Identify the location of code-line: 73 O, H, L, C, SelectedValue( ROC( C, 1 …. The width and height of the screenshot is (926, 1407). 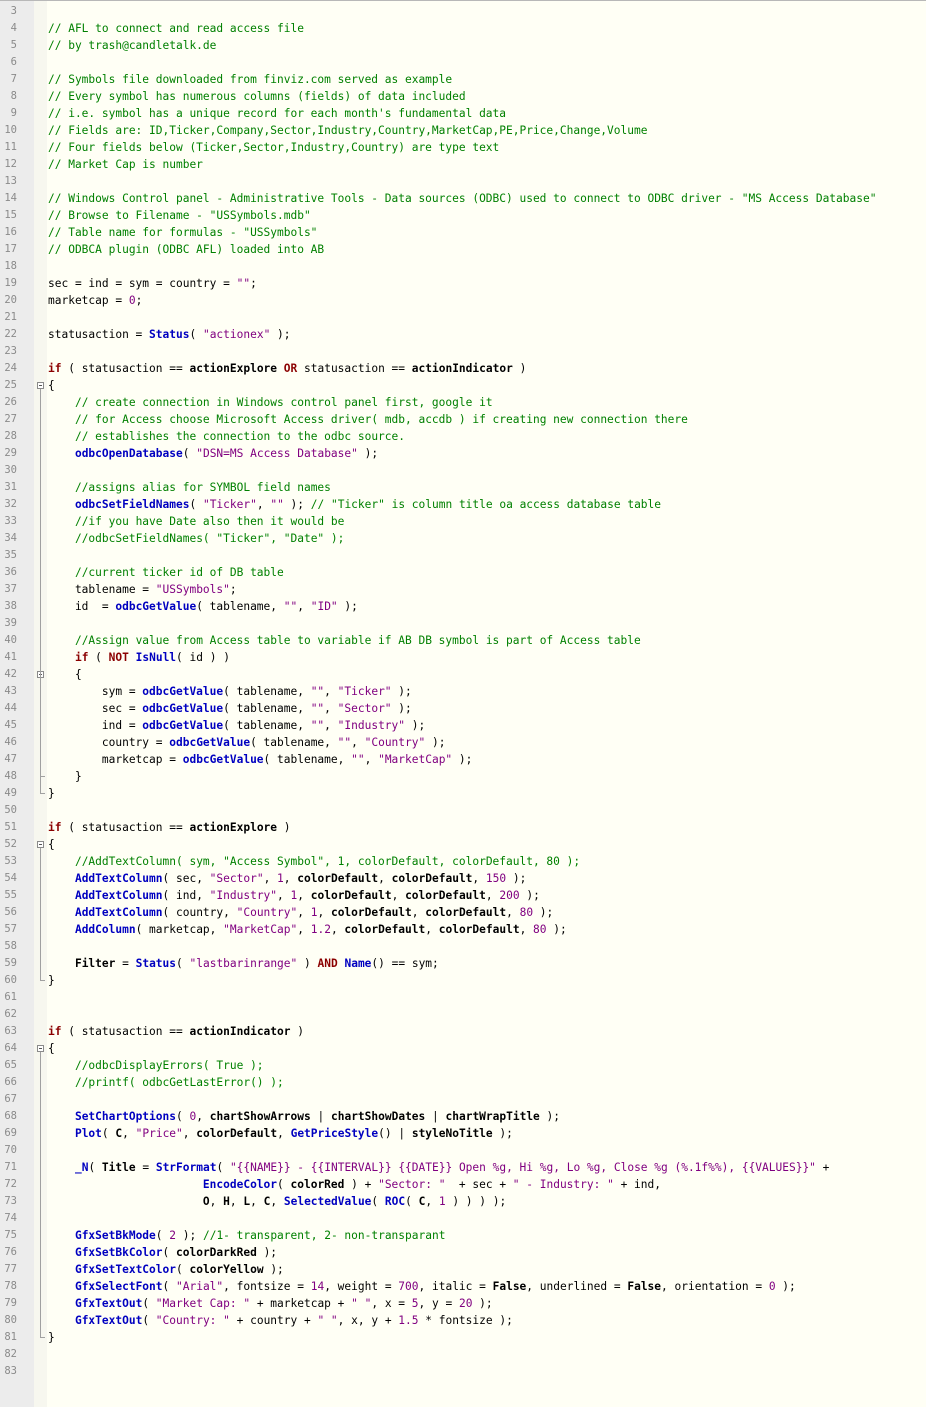
(463, 1201).